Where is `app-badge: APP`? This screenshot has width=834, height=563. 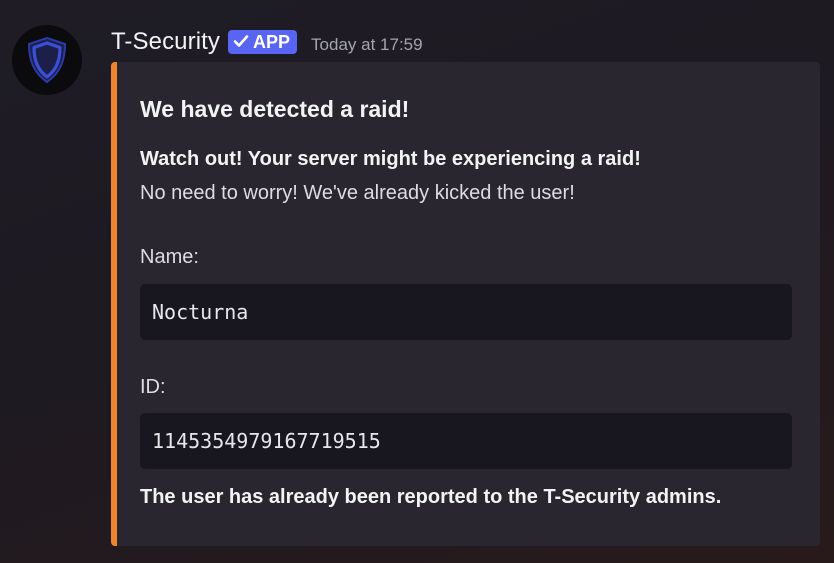
app-badge: APP is located at coordinates (263, 42).